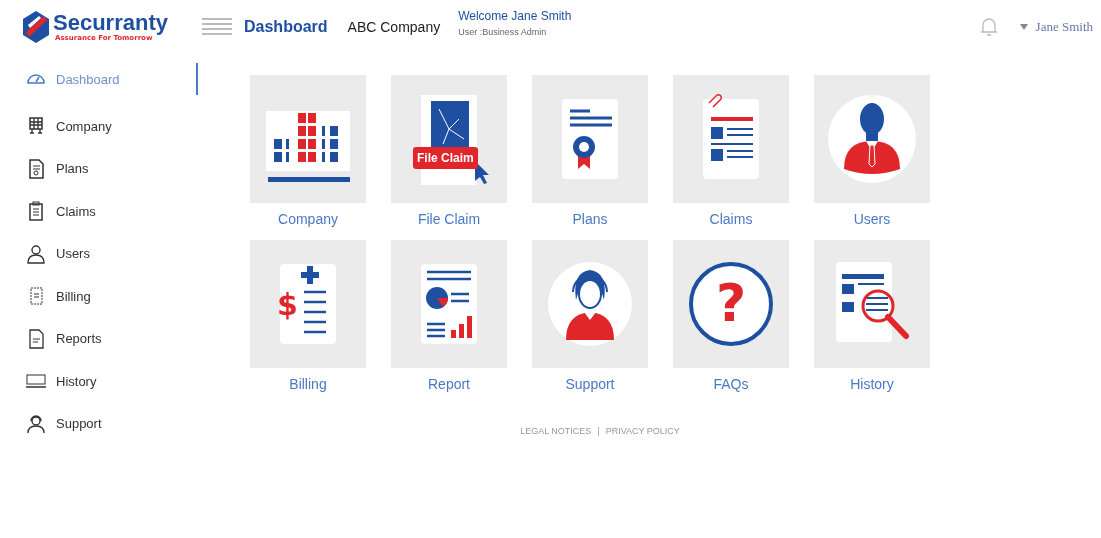  I want to click on tile-link: File Claim, so click(449, 219).